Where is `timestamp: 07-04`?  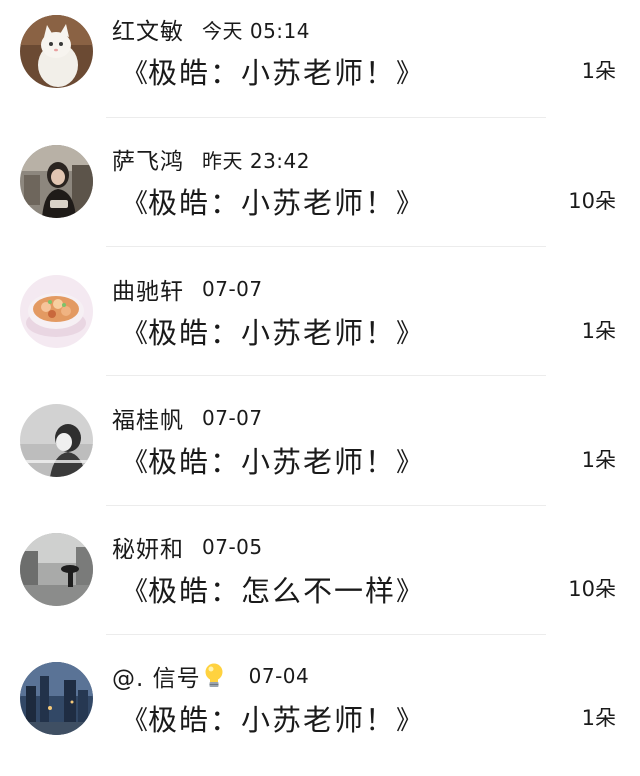
timestamp: 07-04 is located at coordinates (279, 676).